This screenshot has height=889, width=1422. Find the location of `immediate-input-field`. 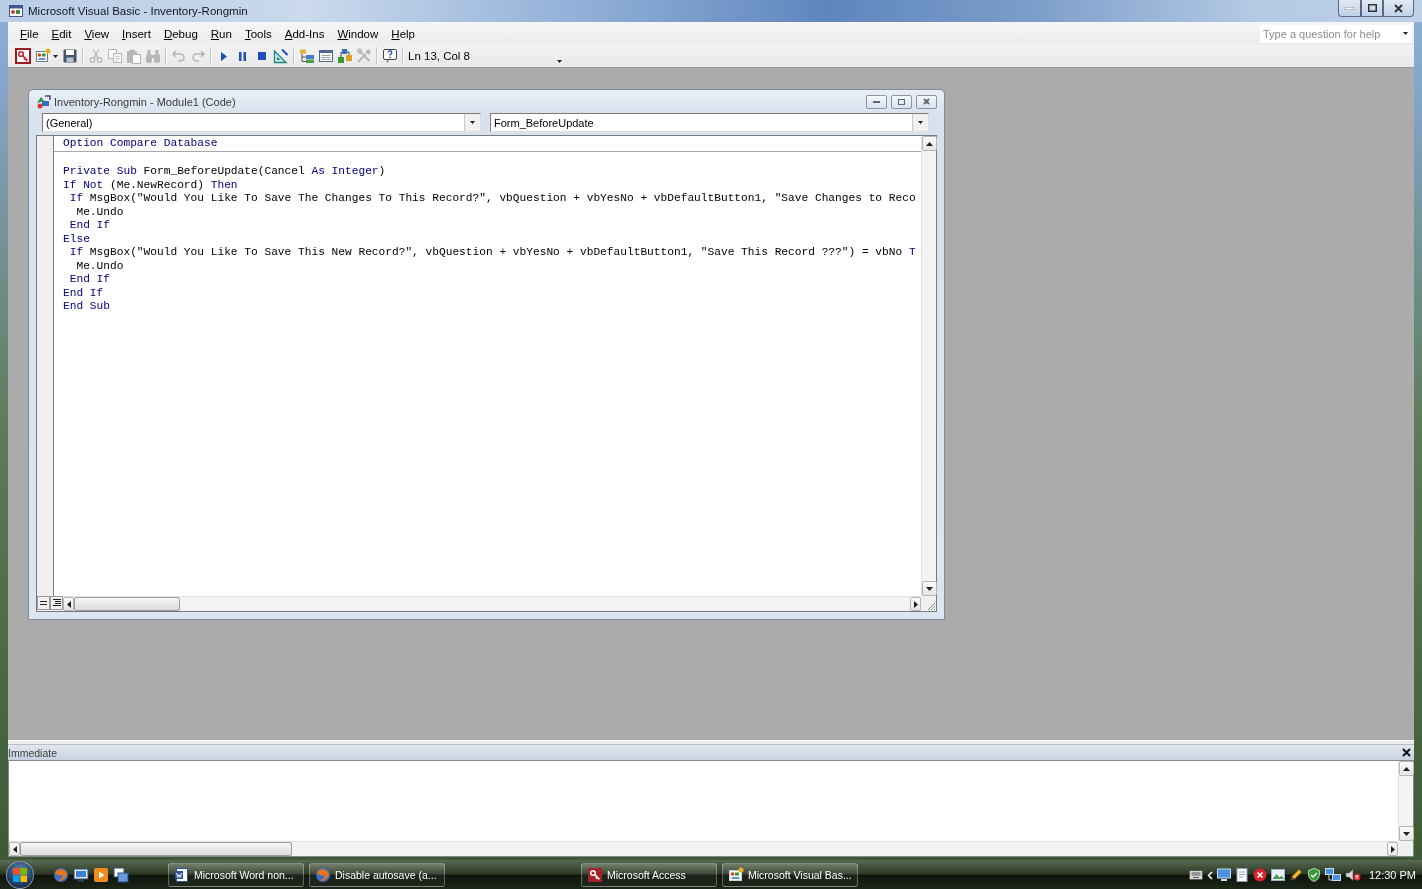

immediate-input-field is located at coordinates (703, 801).